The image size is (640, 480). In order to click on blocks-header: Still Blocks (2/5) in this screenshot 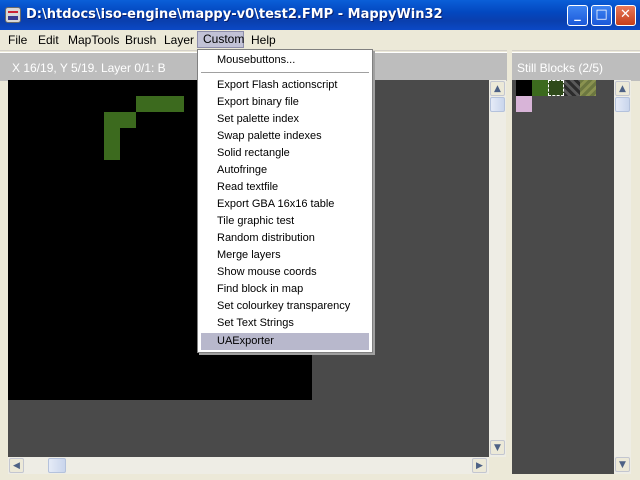, I will do `click(576, 66)`.